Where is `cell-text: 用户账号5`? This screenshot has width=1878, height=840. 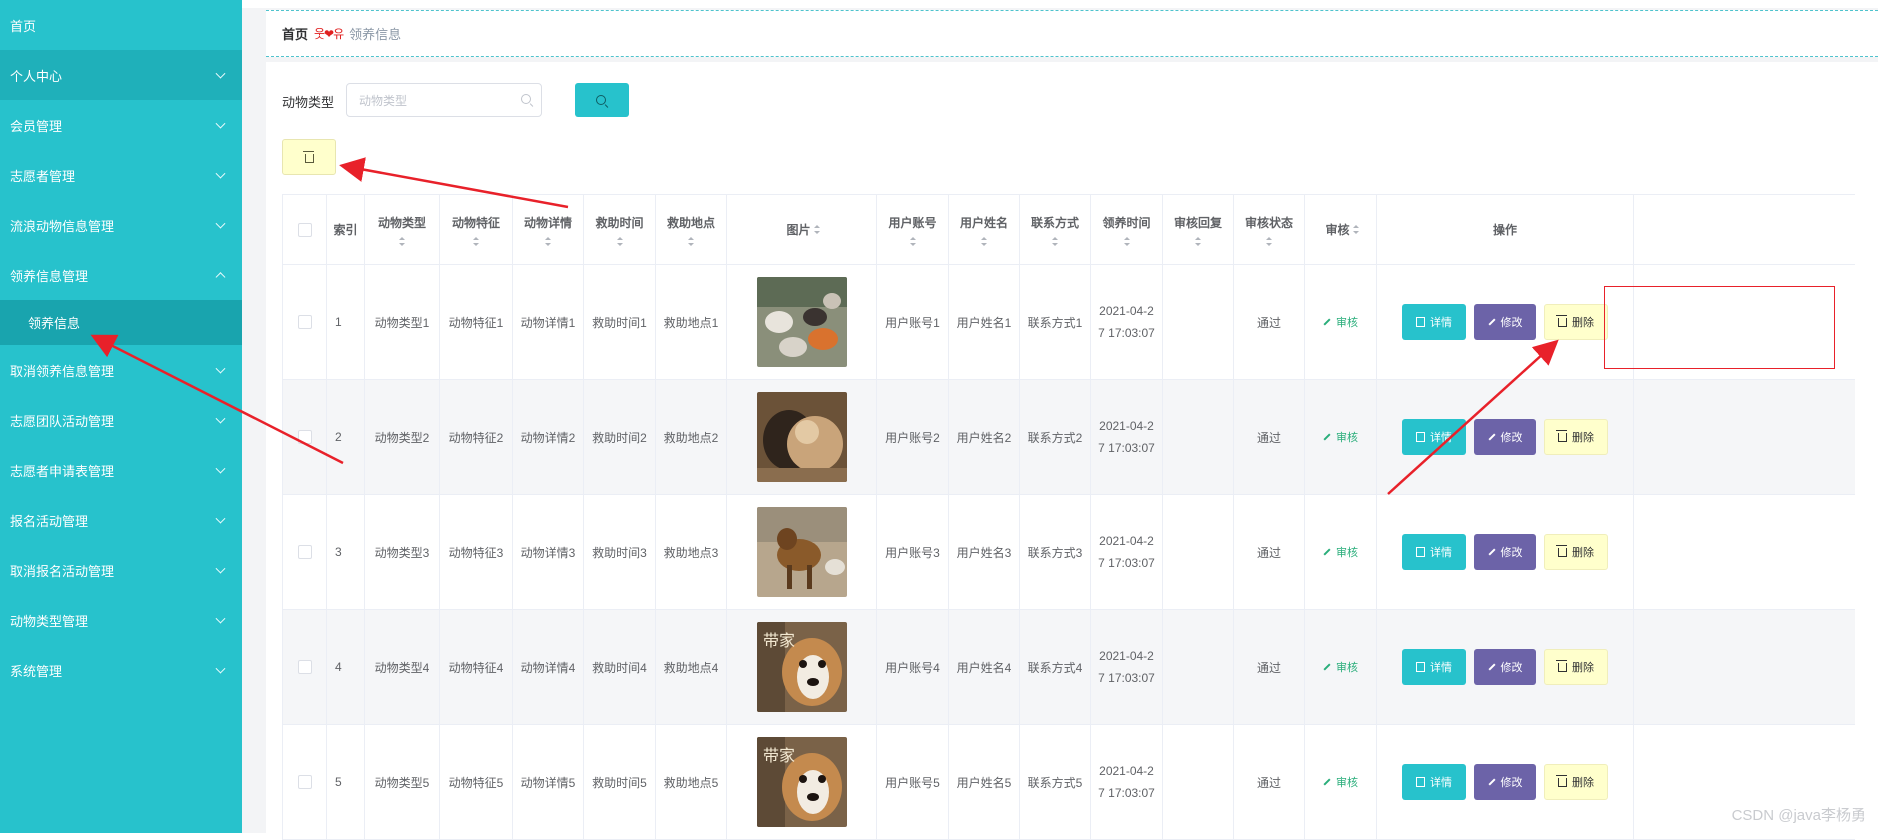 cell-text: 用户账号5 is located at coordinates (912, 782).